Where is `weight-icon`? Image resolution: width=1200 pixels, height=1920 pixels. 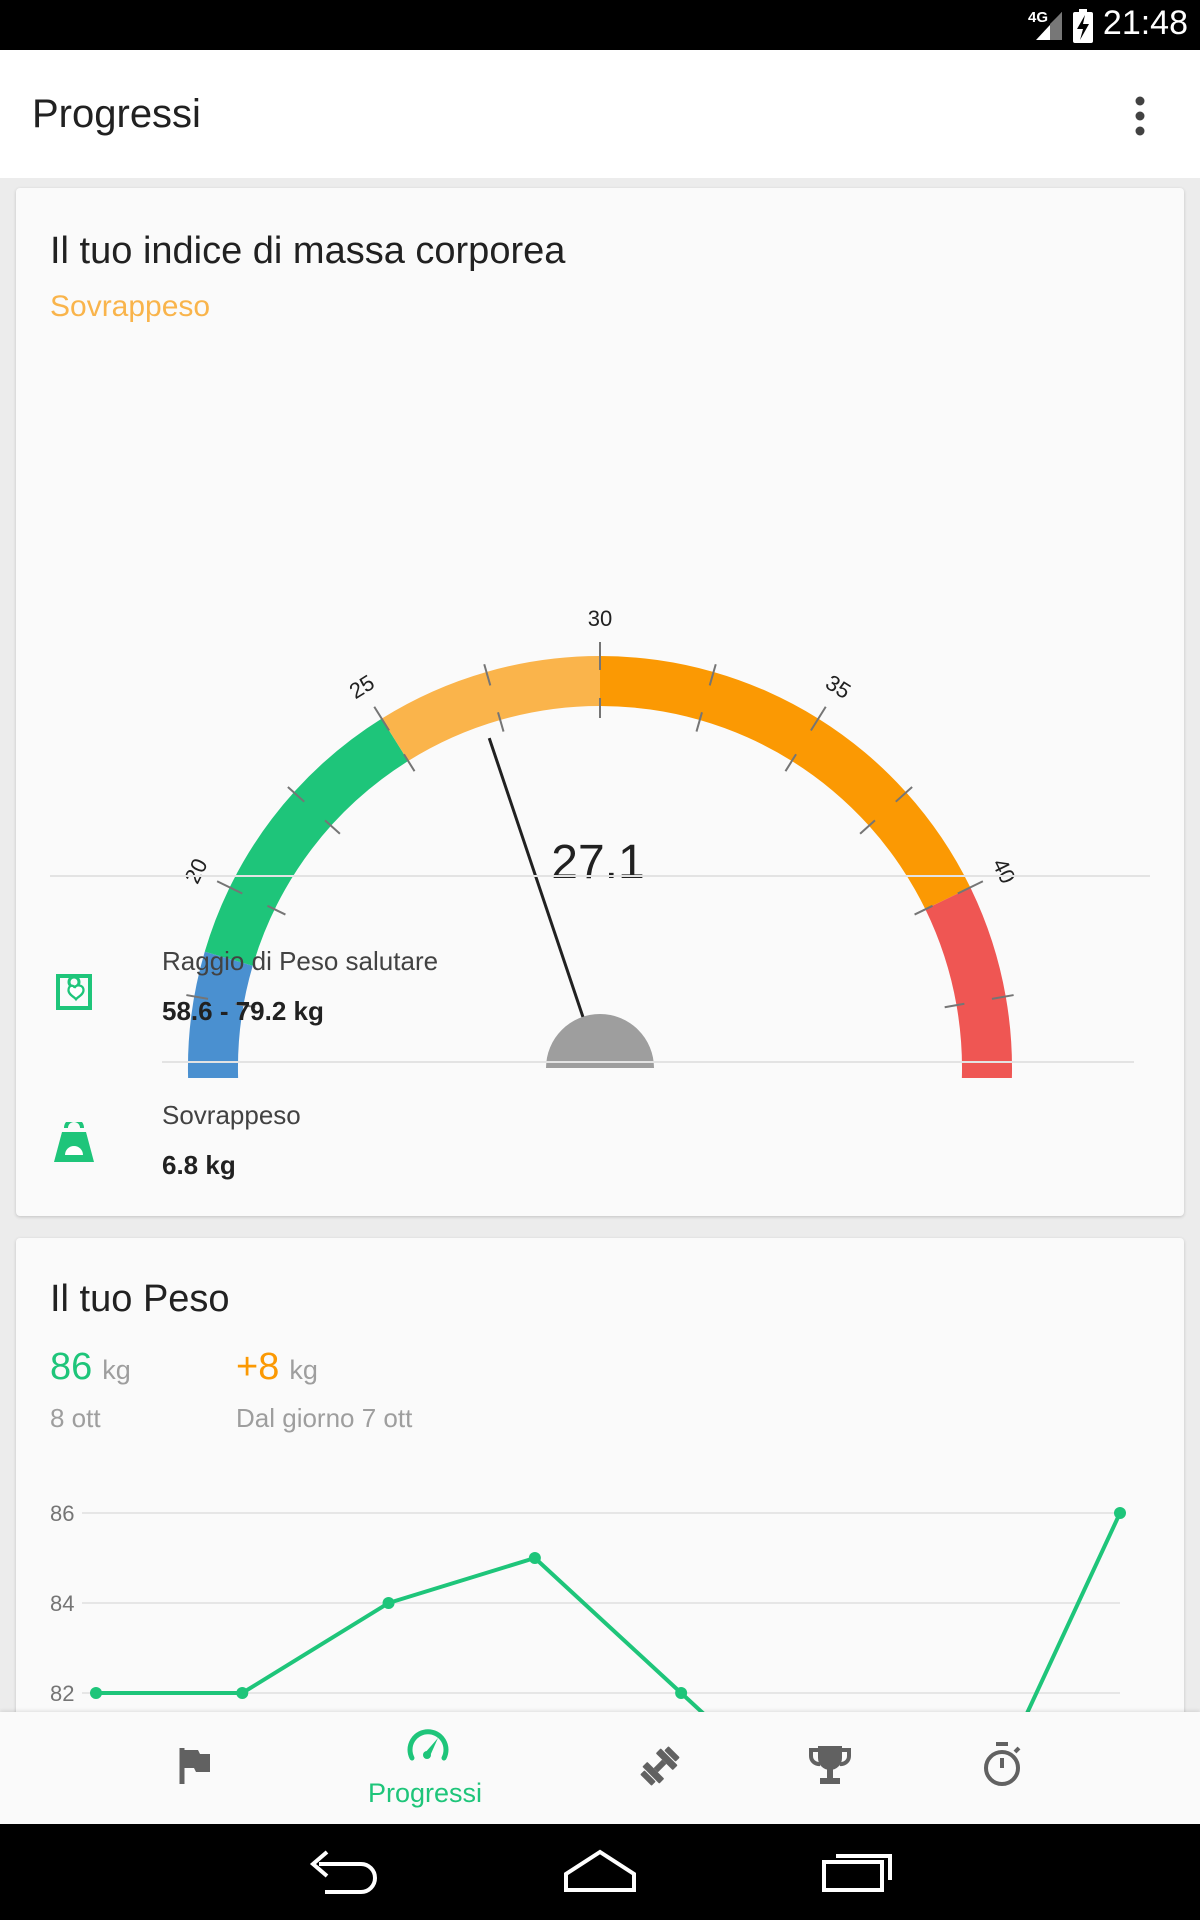
weight-icon is located at coordinates (74, 1142).